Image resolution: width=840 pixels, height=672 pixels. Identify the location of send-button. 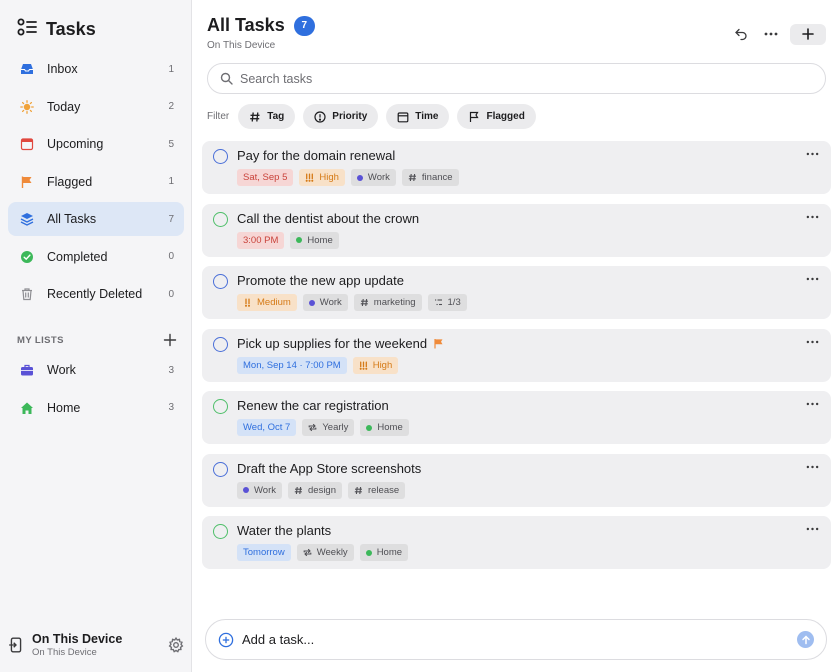
(805, 639).